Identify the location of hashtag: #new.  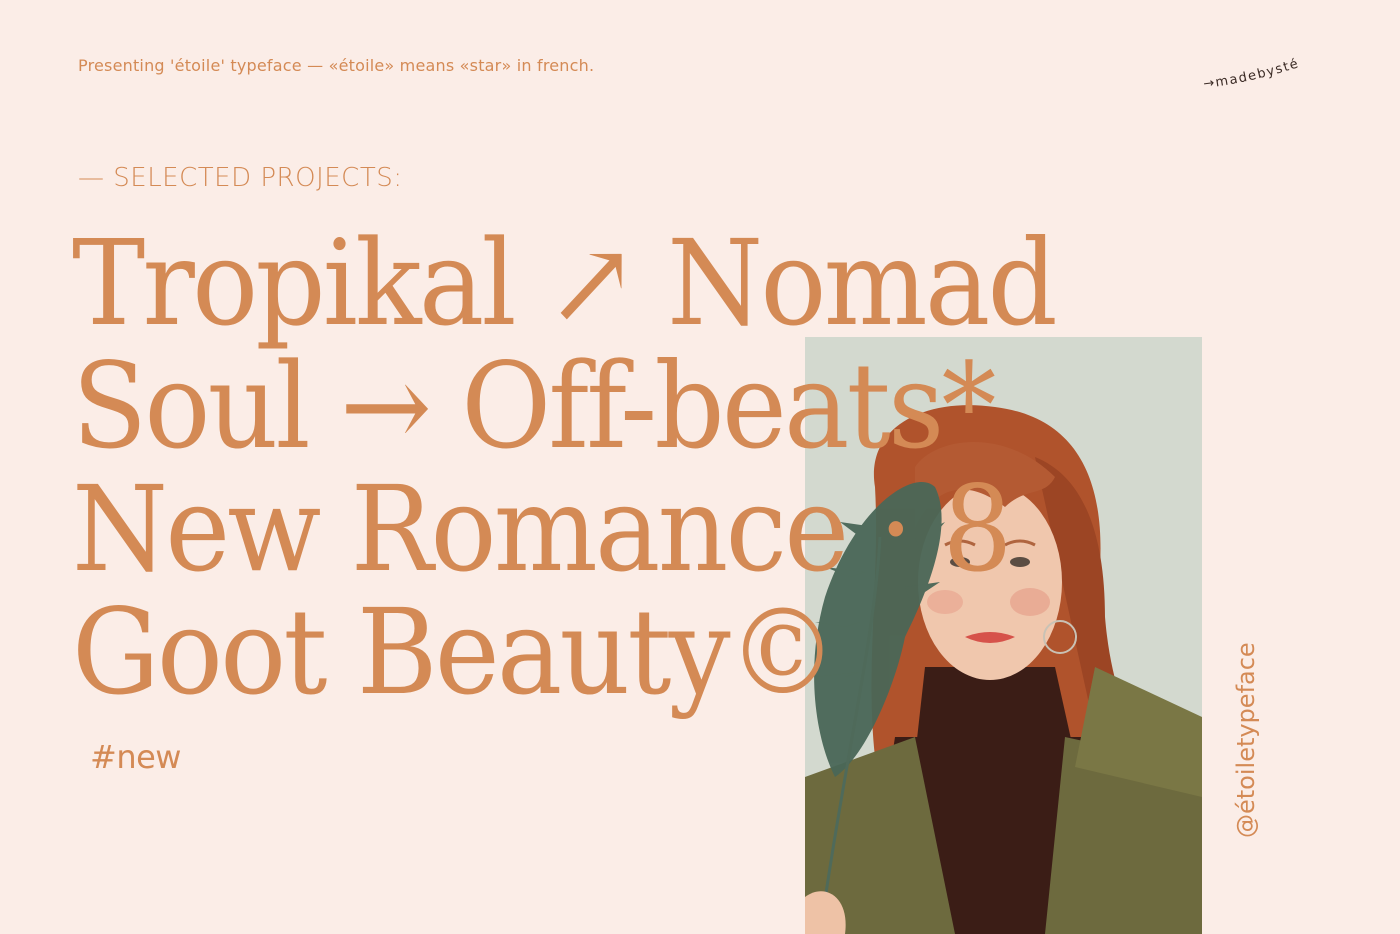
(135, 757).